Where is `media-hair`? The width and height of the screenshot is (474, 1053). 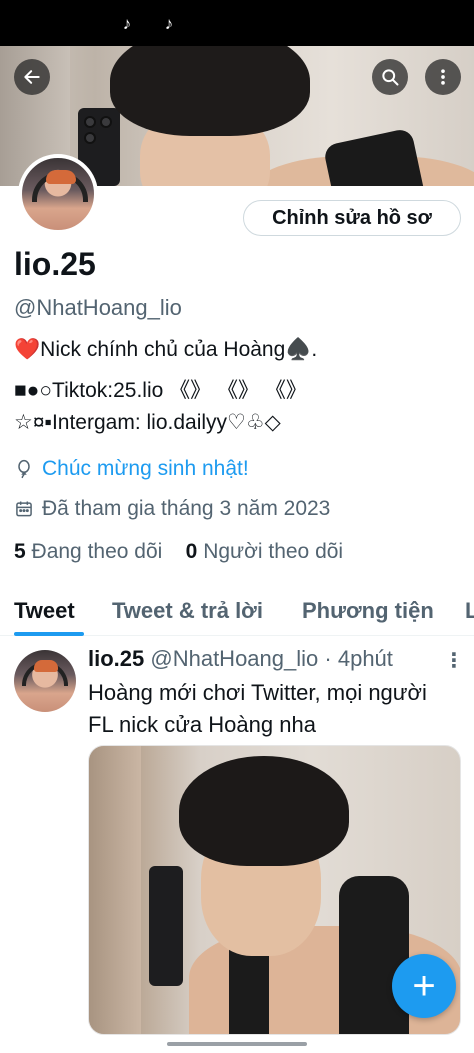
media-hair is located at coordinates (264, 811).